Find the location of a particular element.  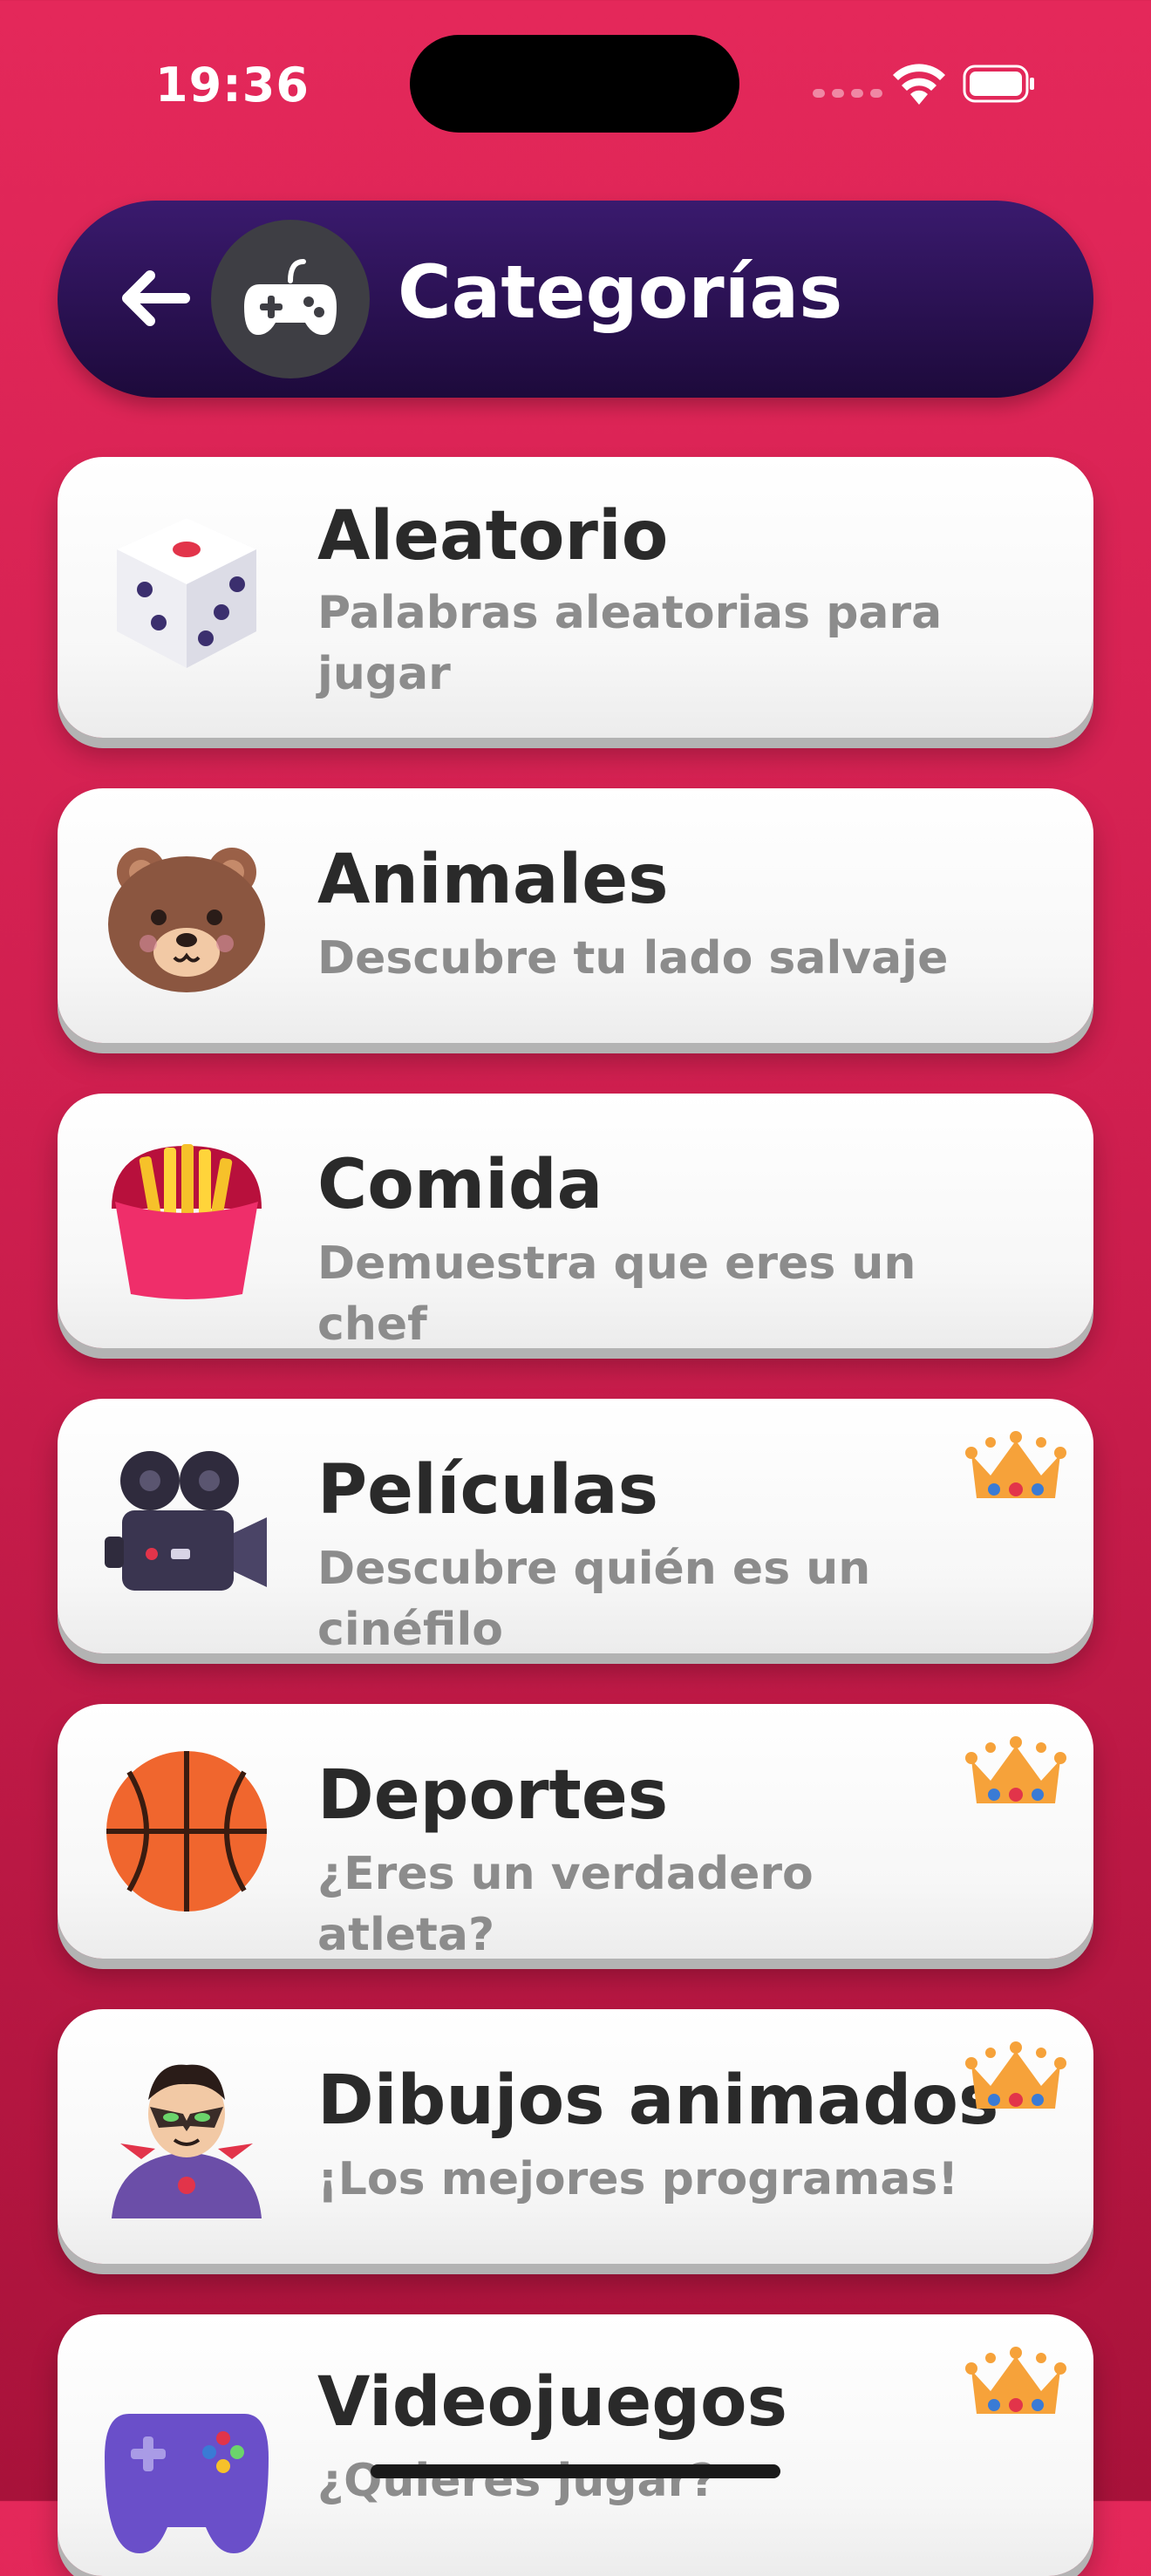

category-card-comida: Comida Demuestra que eres un chef is located at coordinates (575, 1222).